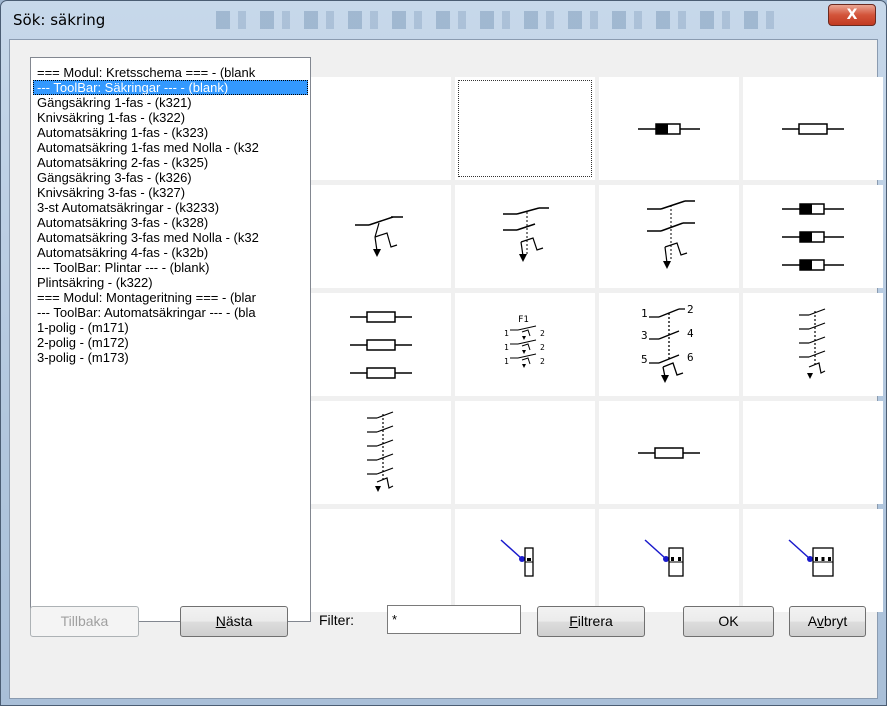  What do you see at coordinates (728, 621) in the screenshot?
I see `ok-button: OK` at bounding box center [728, 621].